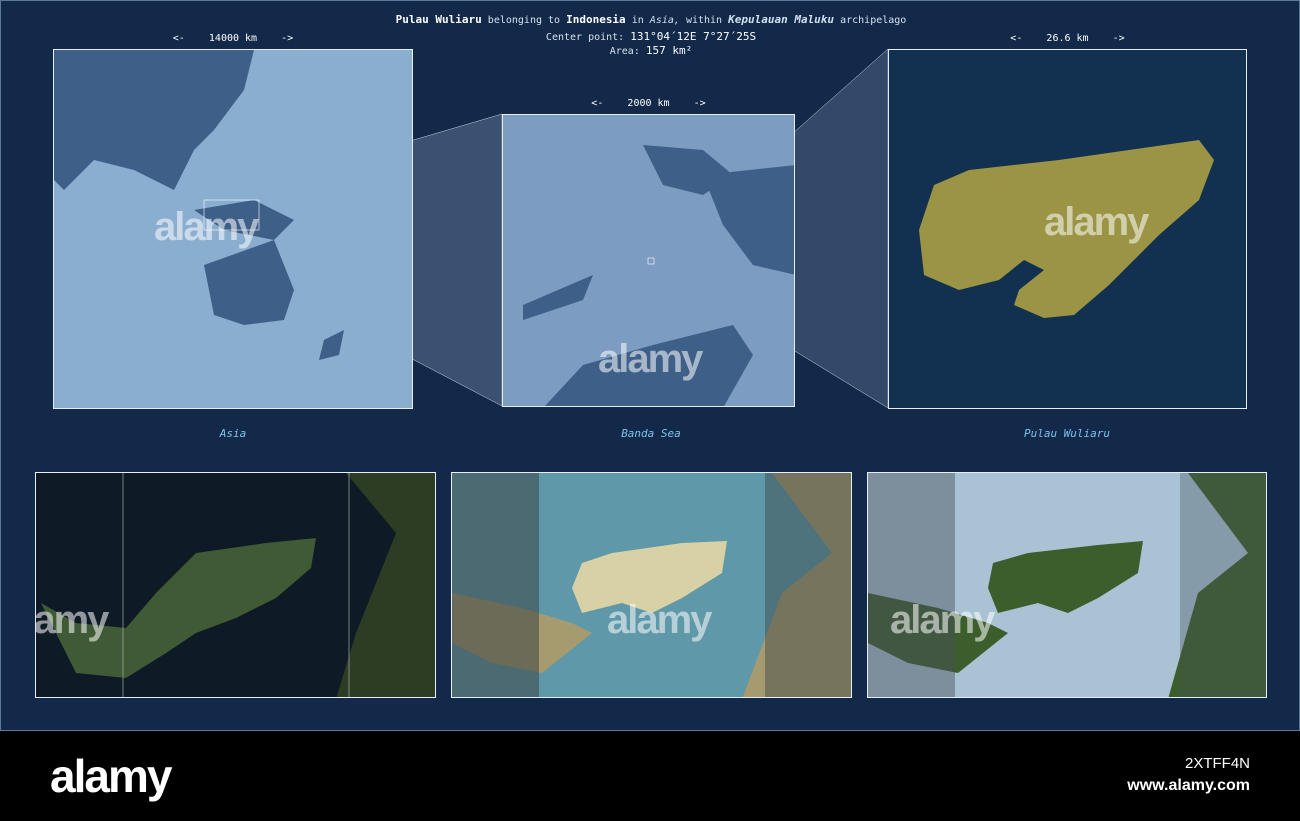  I want to click on label-pulau-wuliaru: Pulau Wuliaru, so click(1067, 433).